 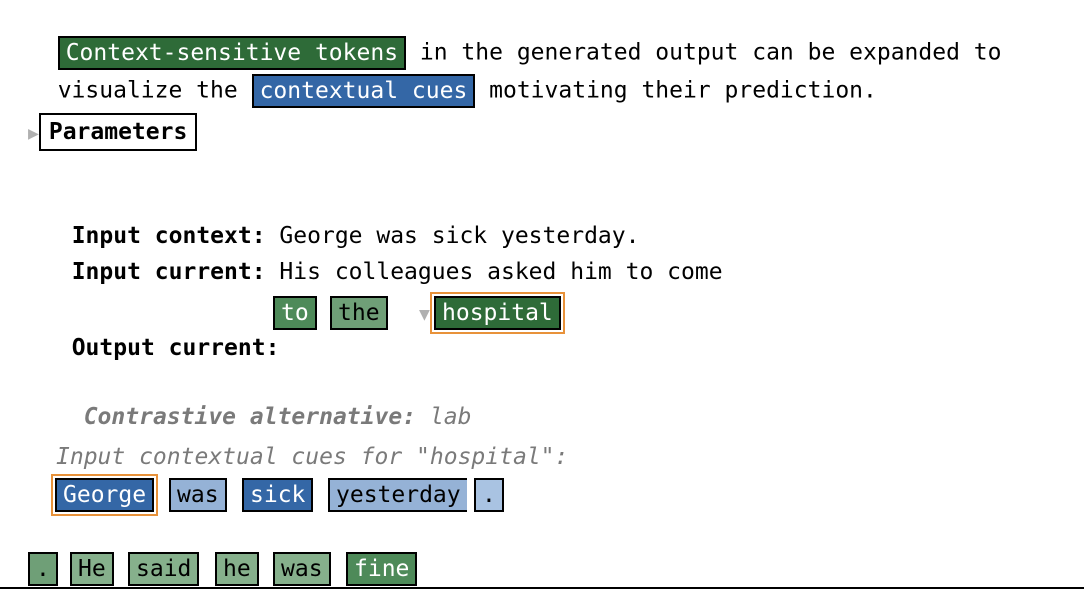 What do you see at coordinates (295, 313) in the screenshot?
I see `output-token-to: to` at bounding box center [295, 313].